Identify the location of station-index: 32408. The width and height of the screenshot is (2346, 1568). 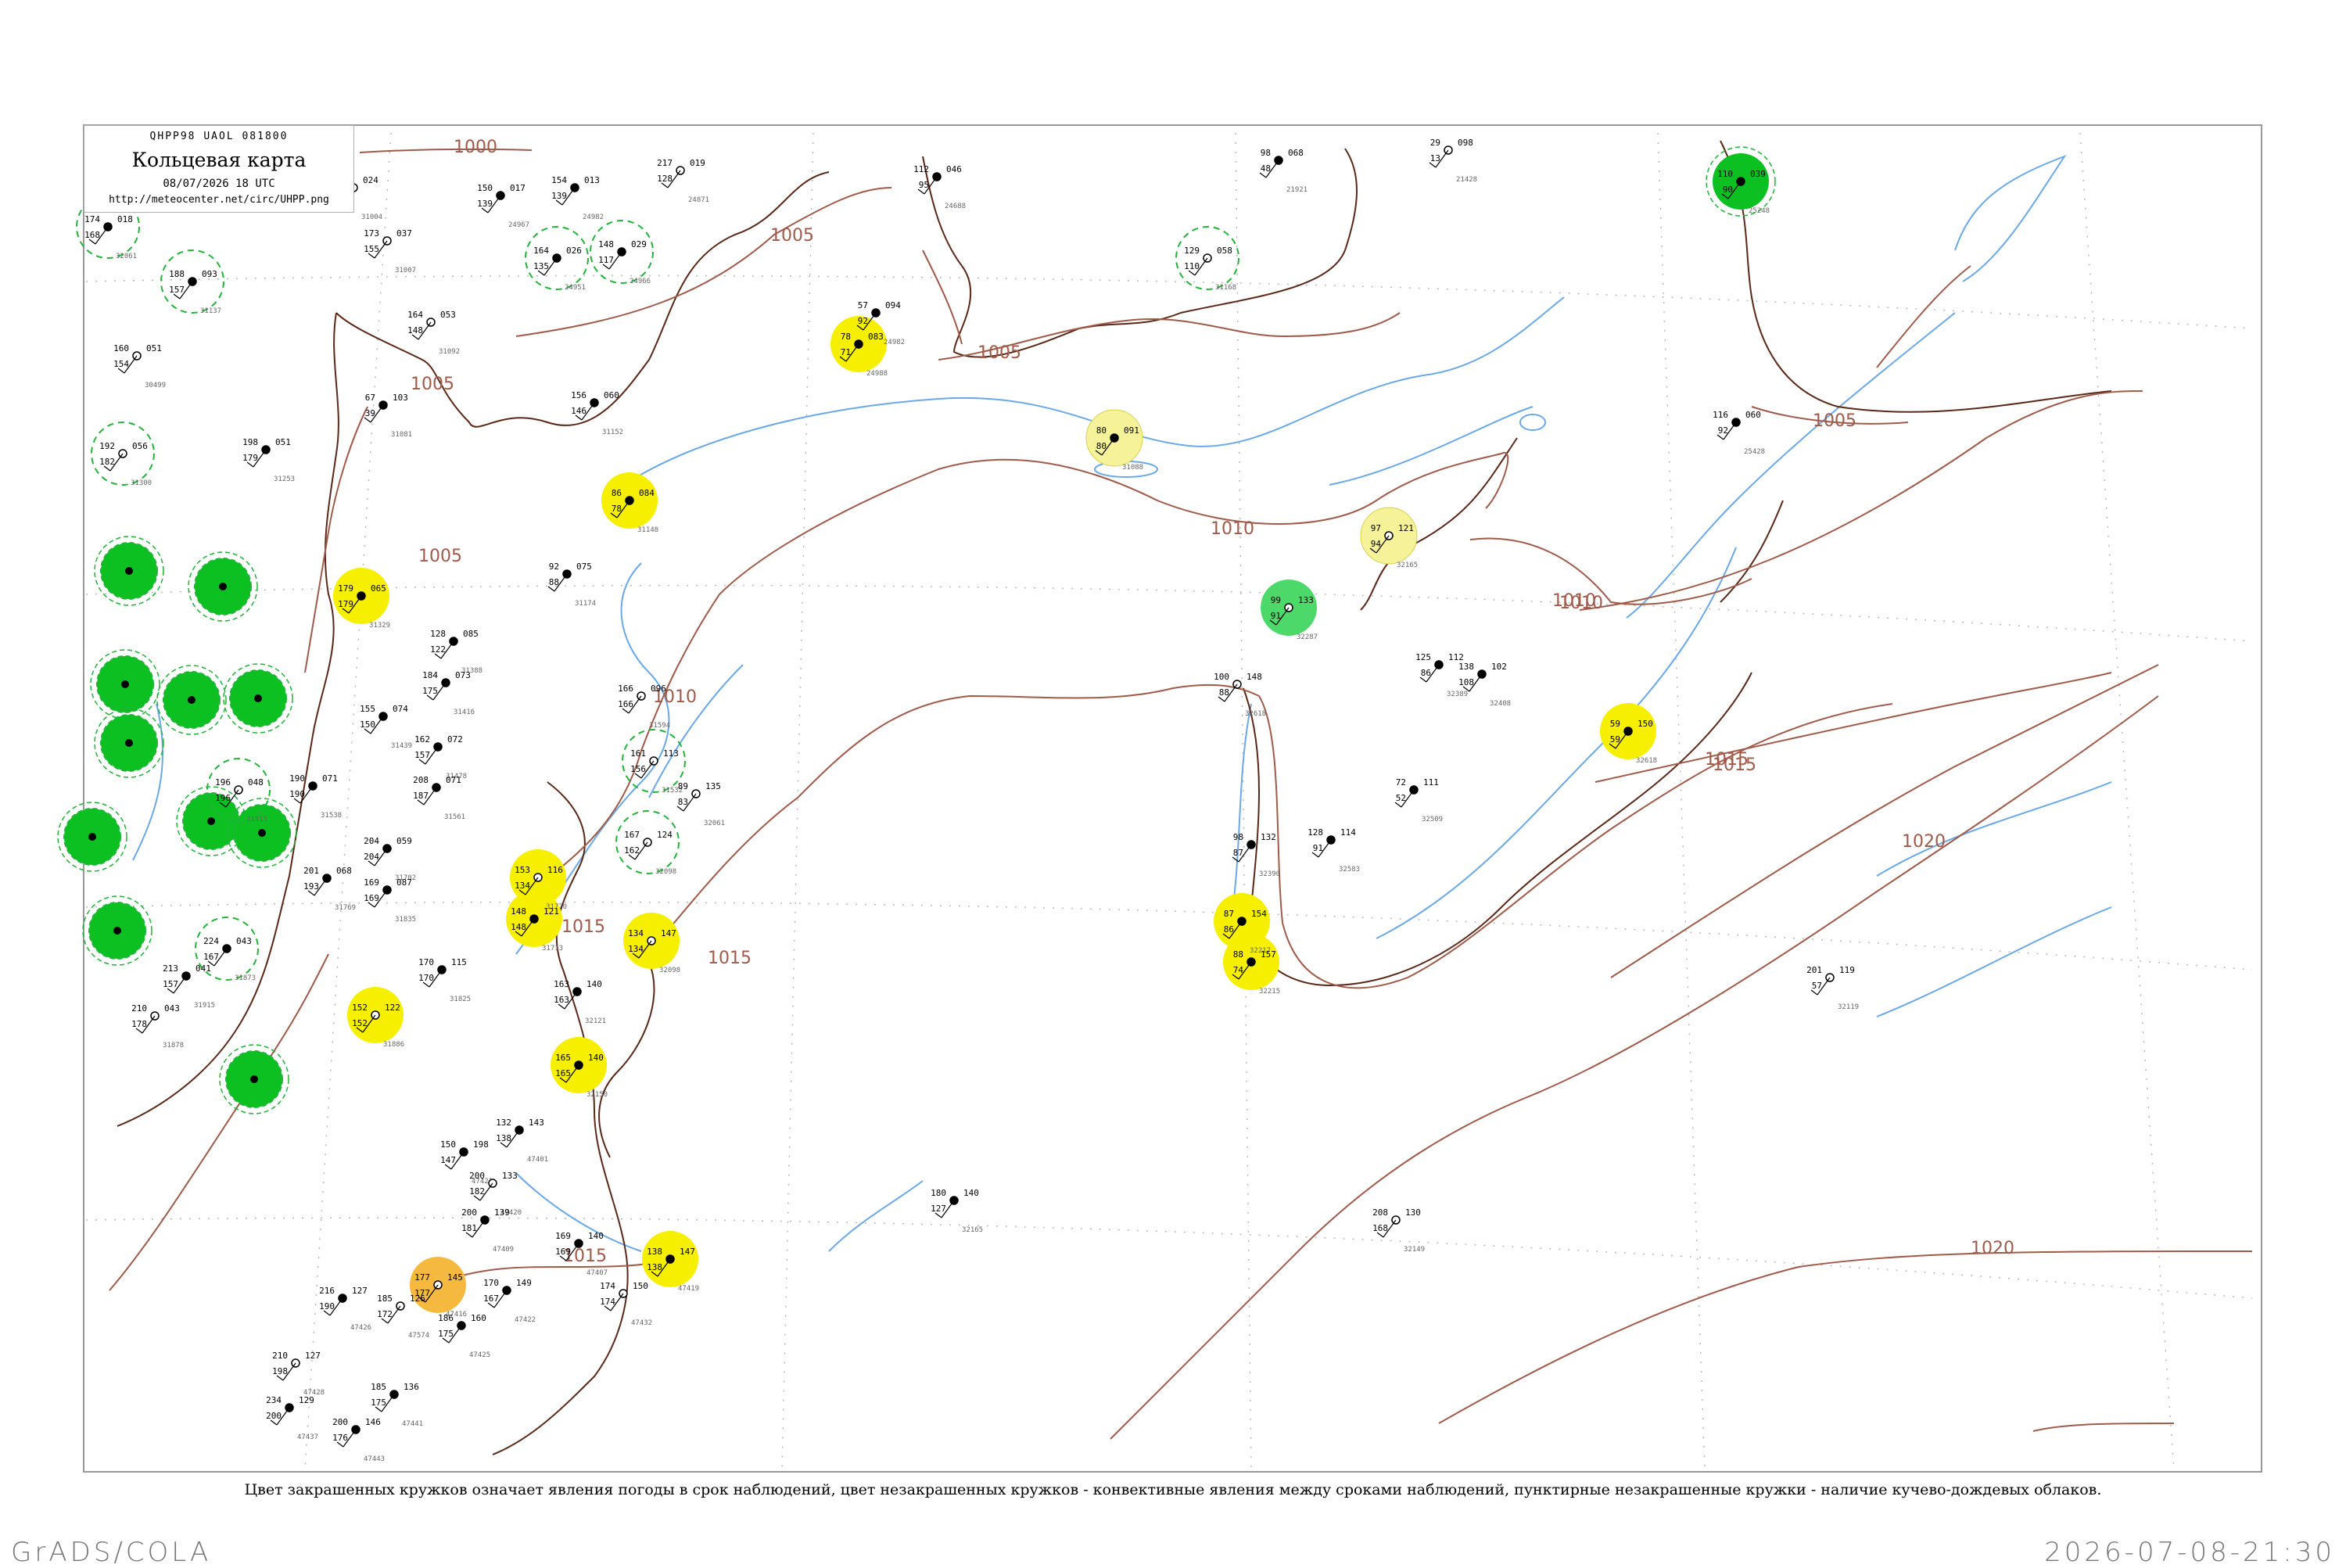
(1500, 704).